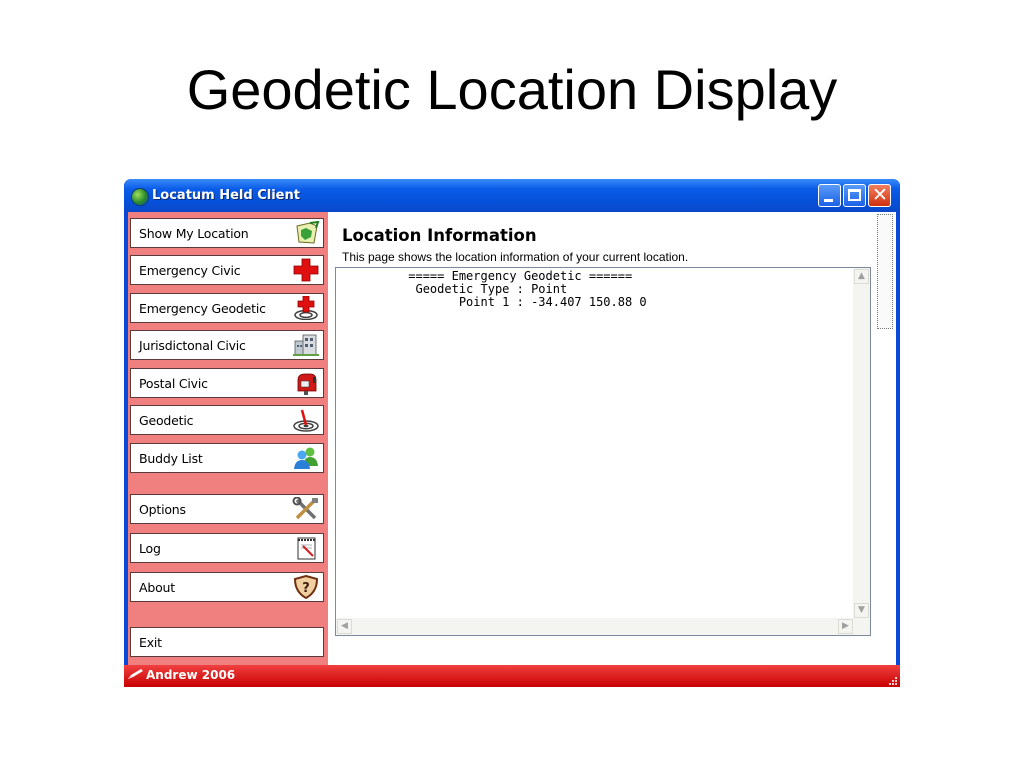 The width and height of the screenshot is (1024, 768). Describe the element at coordinates (305, 508) in the screenshot. I see `tools-icon` at that location.